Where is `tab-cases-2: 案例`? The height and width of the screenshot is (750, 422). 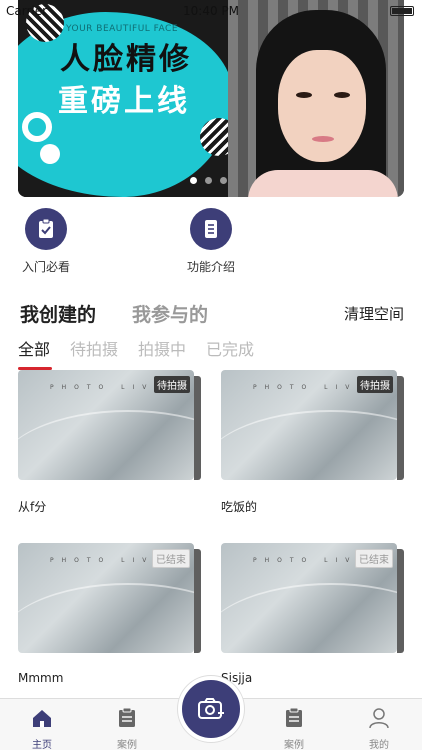
tab-cases-2: 案例 is located at coordinates (294, 728).